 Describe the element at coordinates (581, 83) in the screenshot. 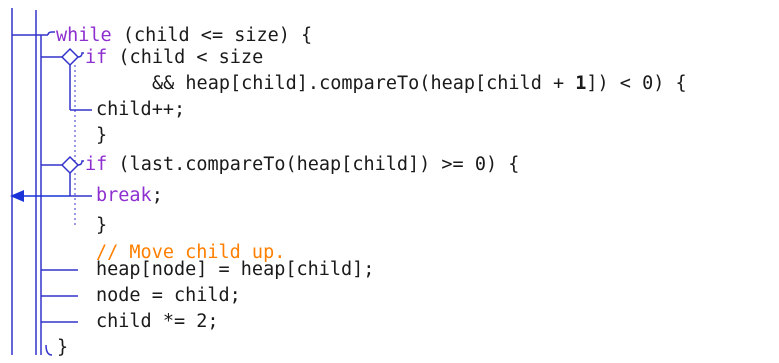

I see `condition-number: 1` at that location.